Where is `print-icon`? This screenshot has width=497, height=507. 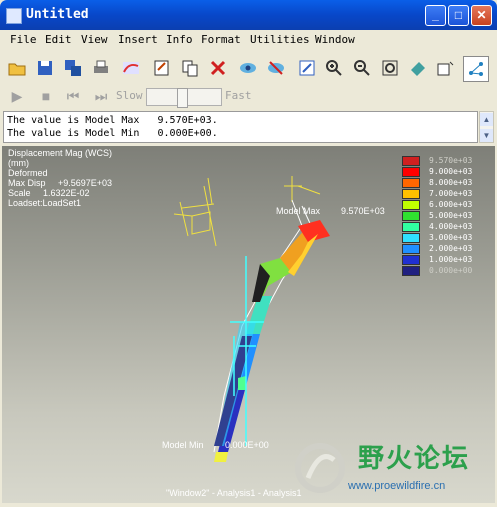
print-icon is located at coordinates (101, 68).